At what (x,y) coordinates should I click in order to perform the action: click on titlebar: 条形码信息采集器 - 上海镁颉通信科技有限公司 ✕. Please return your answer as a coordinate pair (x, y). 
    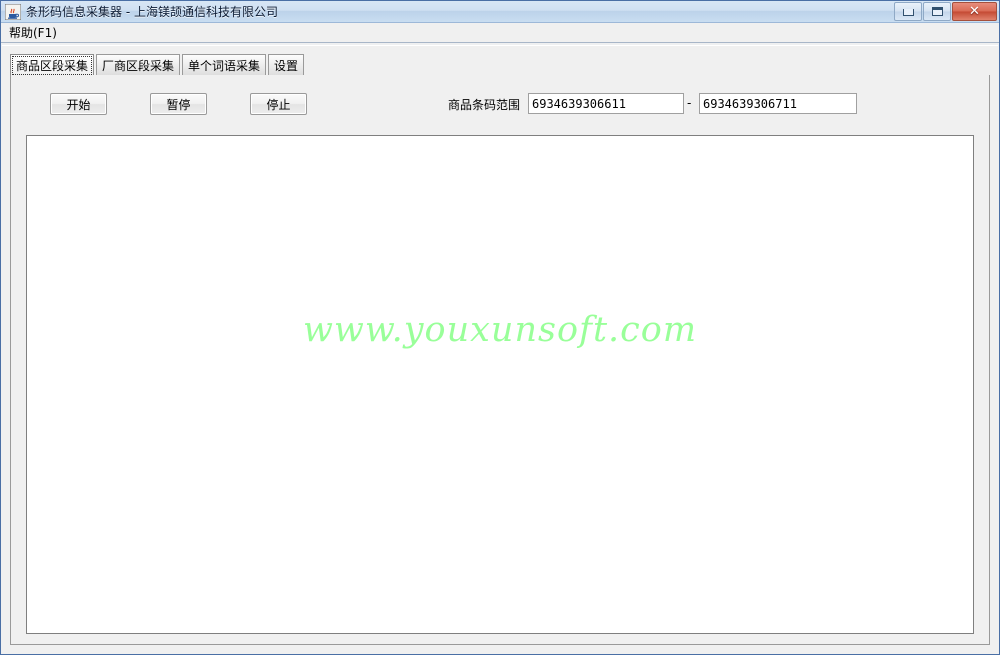
    Looking at the image, I should click on (500, 12).